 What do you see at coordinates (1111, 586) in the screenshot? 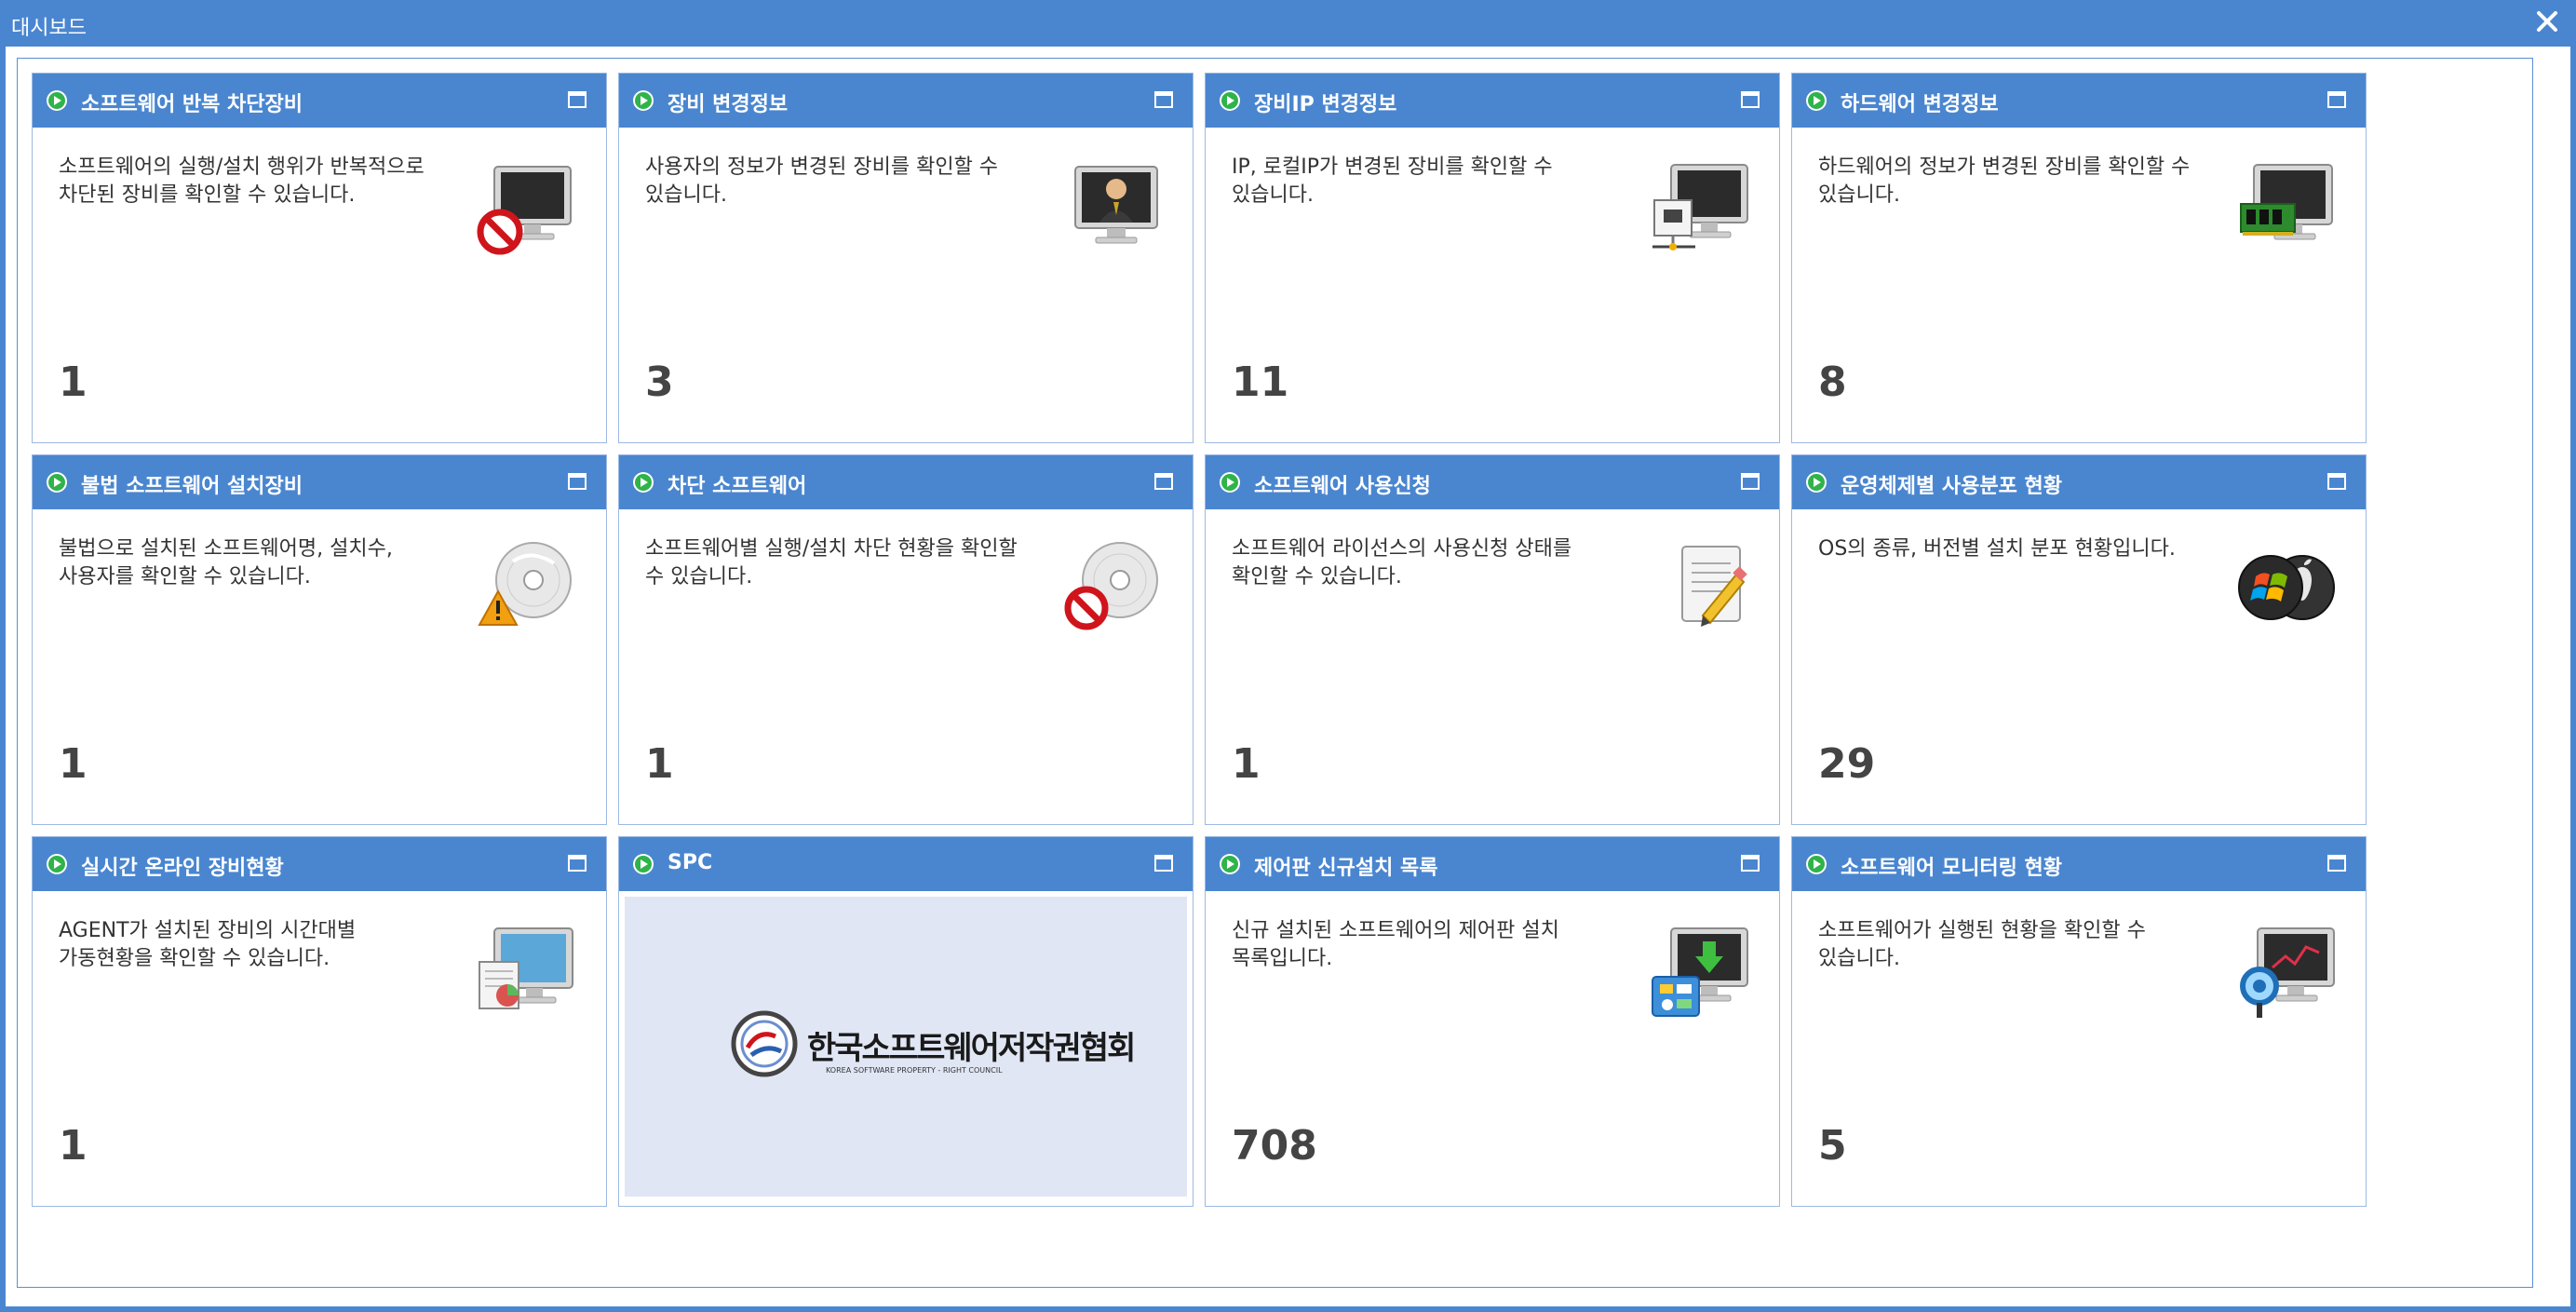
I see `disc-blocked-icon` at bounding box center [1111, 586].